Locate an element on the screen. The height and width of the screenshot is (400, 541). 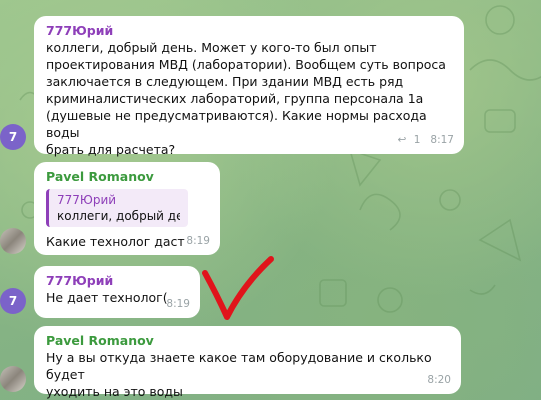
quote-sender: 777Юрий is located at coordinates (87, 200).